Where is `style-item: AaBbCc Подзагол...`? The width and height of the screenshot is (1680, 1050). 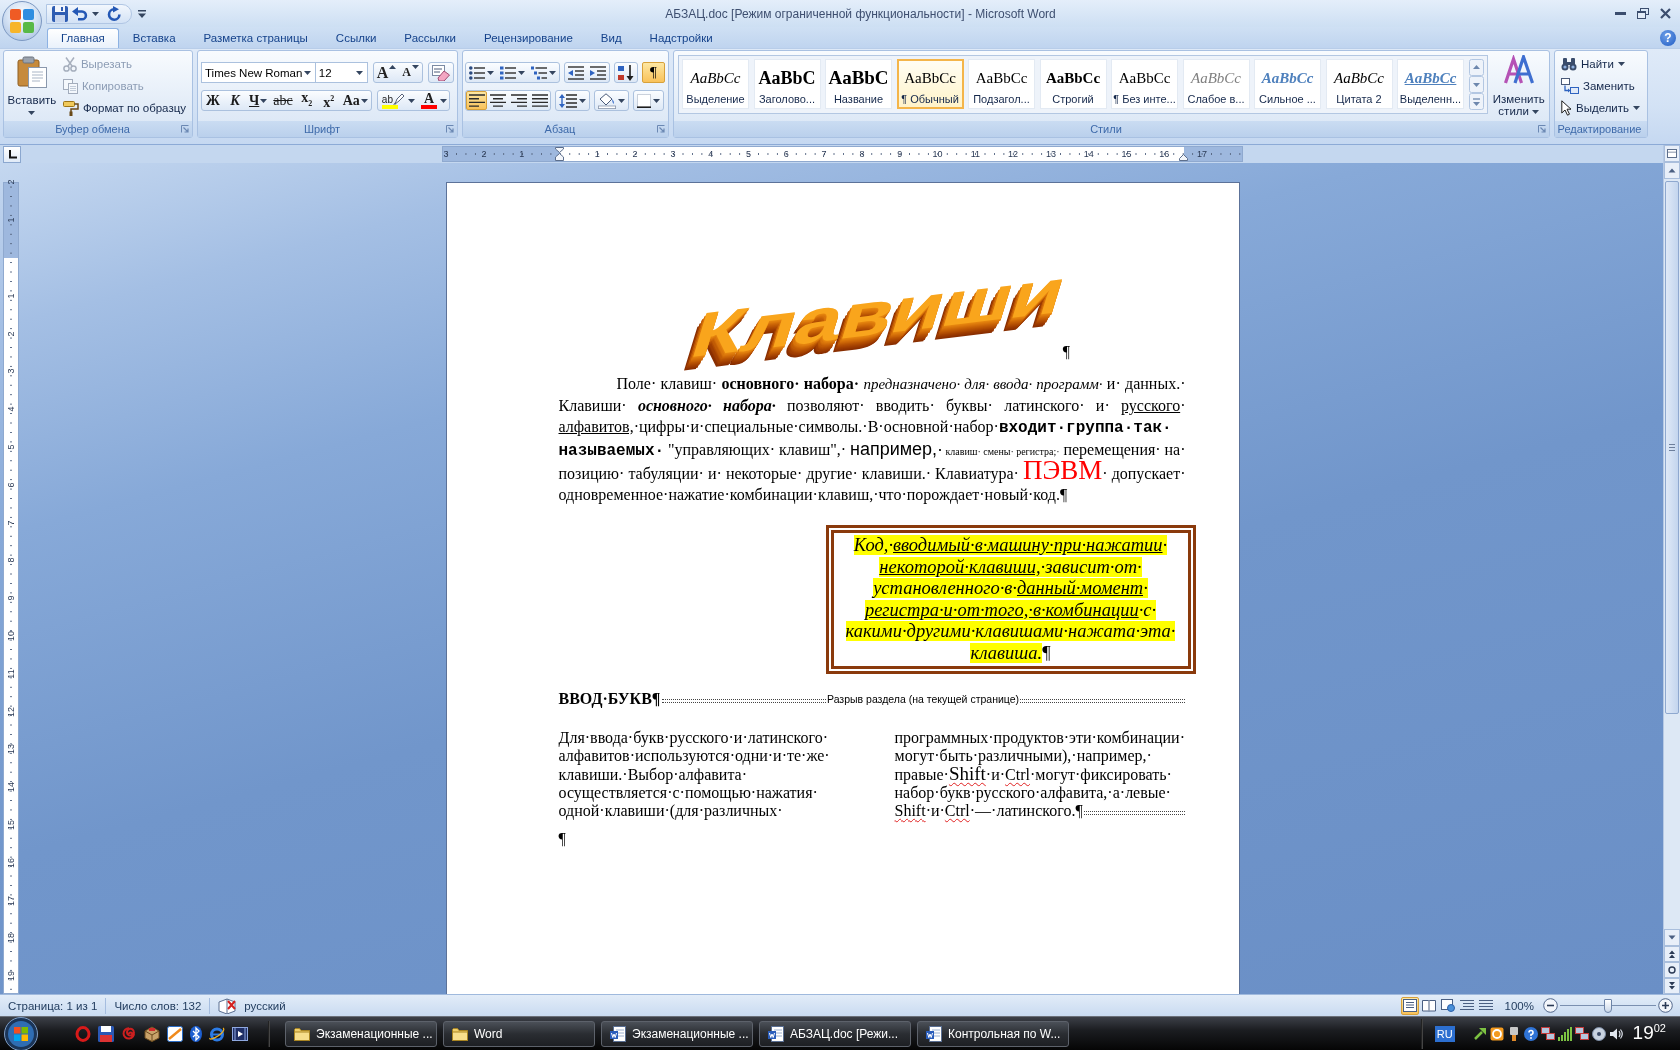 style-item: AaBbCc Подзагол... is located at coordinates (1001, 84).